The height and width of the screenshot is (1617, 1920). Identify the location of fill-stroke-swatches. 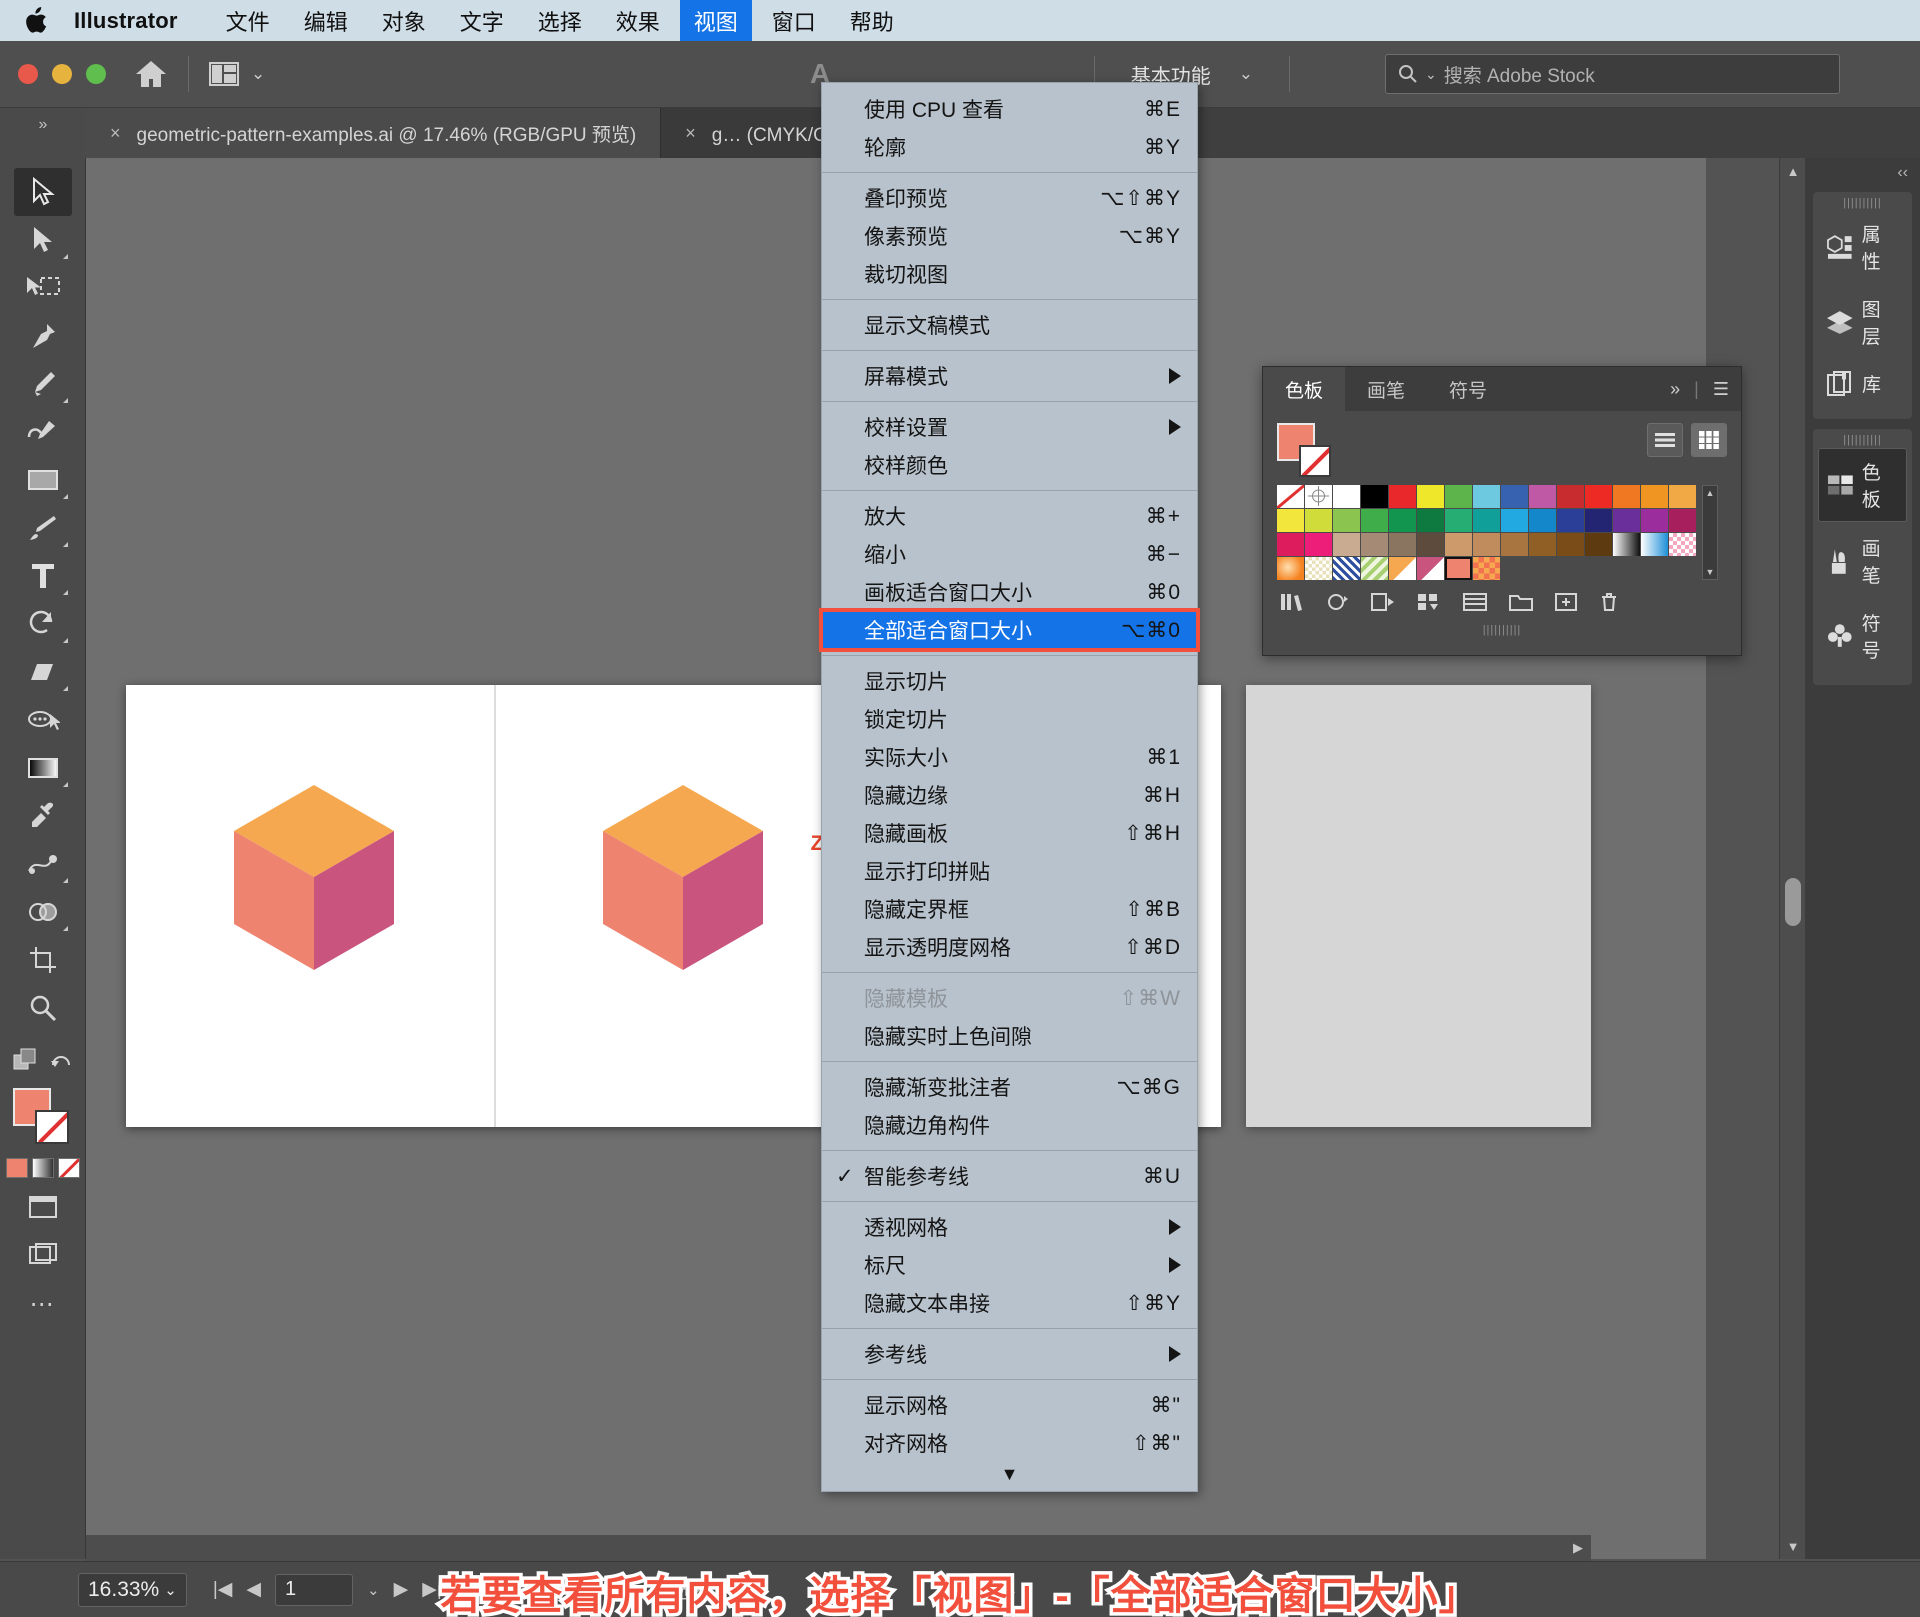
(42, 1117).